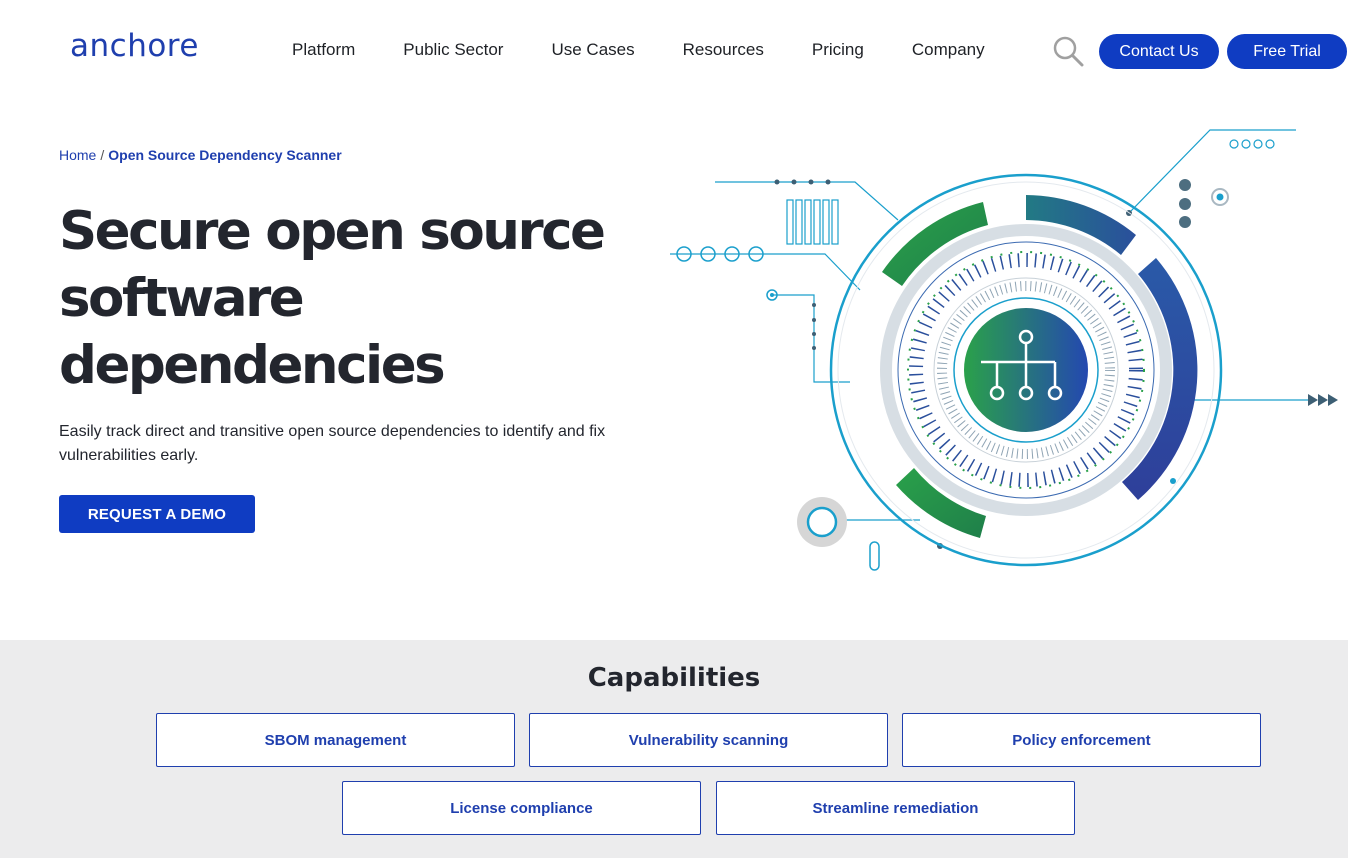  What do you see at coordinates (1068, 51) in the screenshot?
I see `search-icon` at bounding box center [1068, 51].